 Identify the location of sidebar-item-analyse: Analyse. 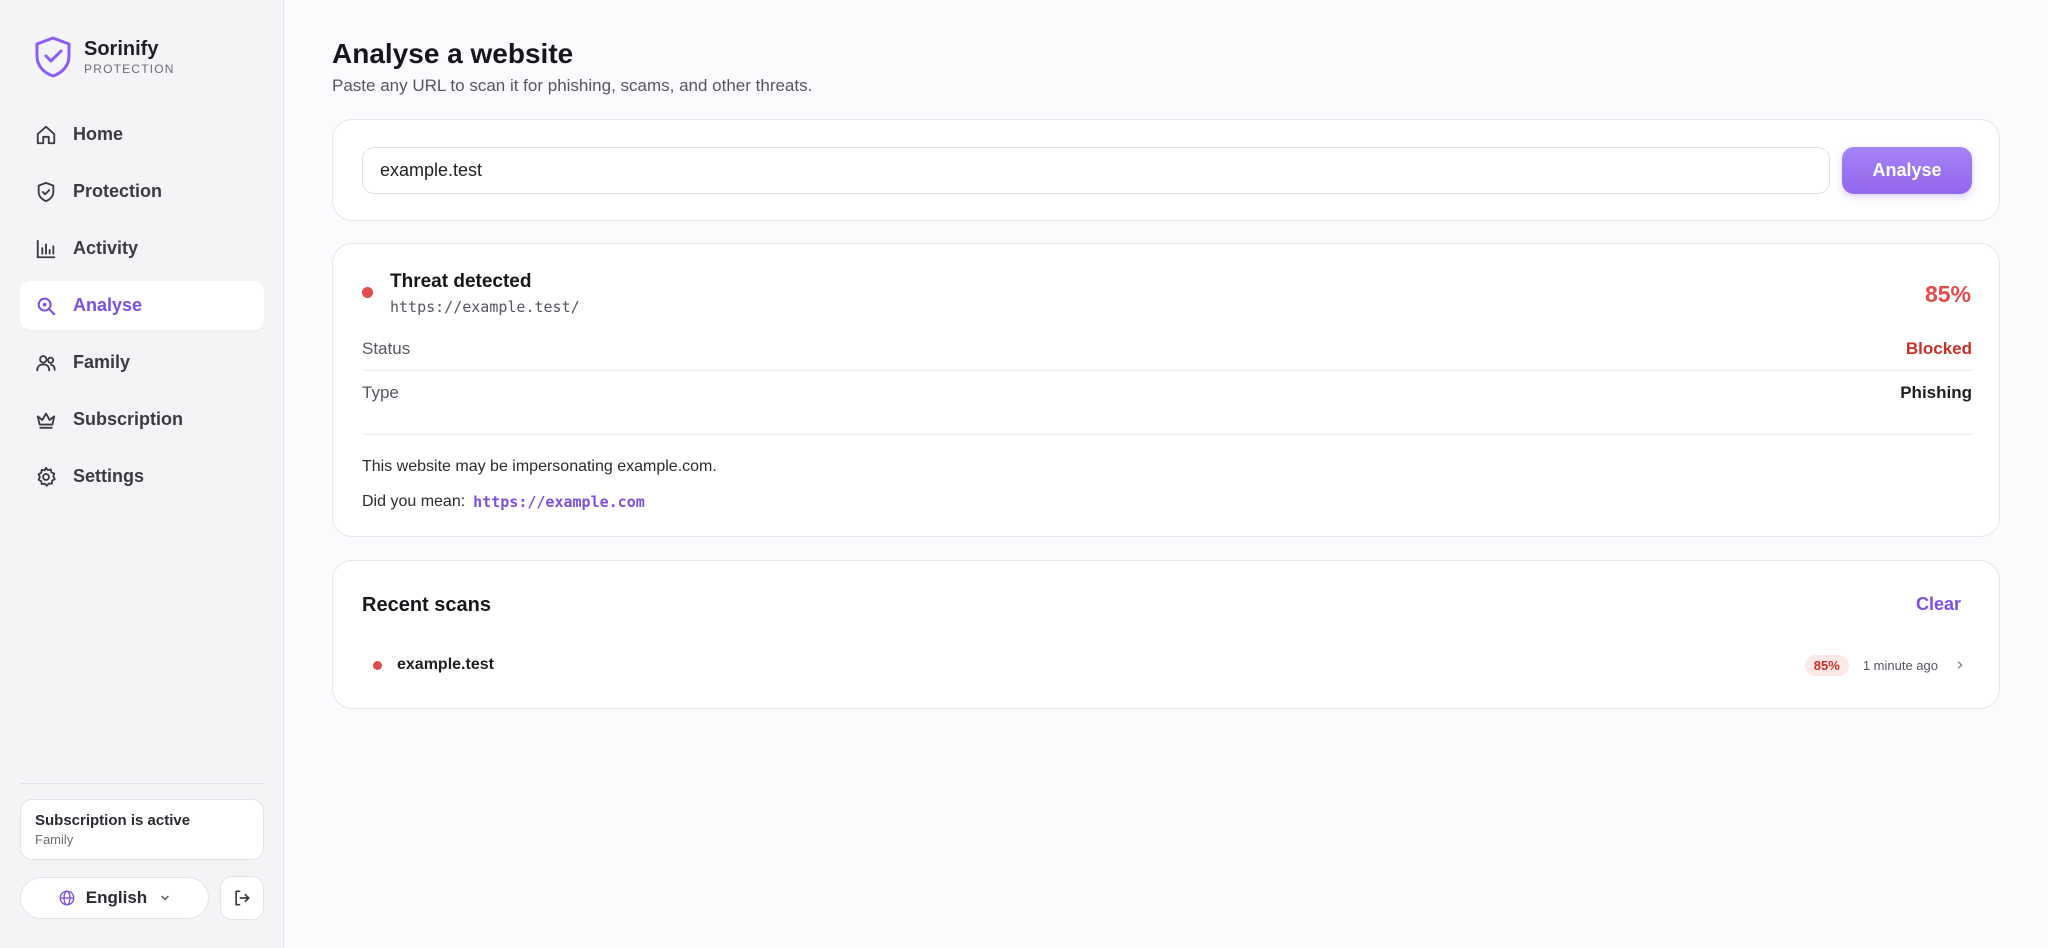
(142, 305).